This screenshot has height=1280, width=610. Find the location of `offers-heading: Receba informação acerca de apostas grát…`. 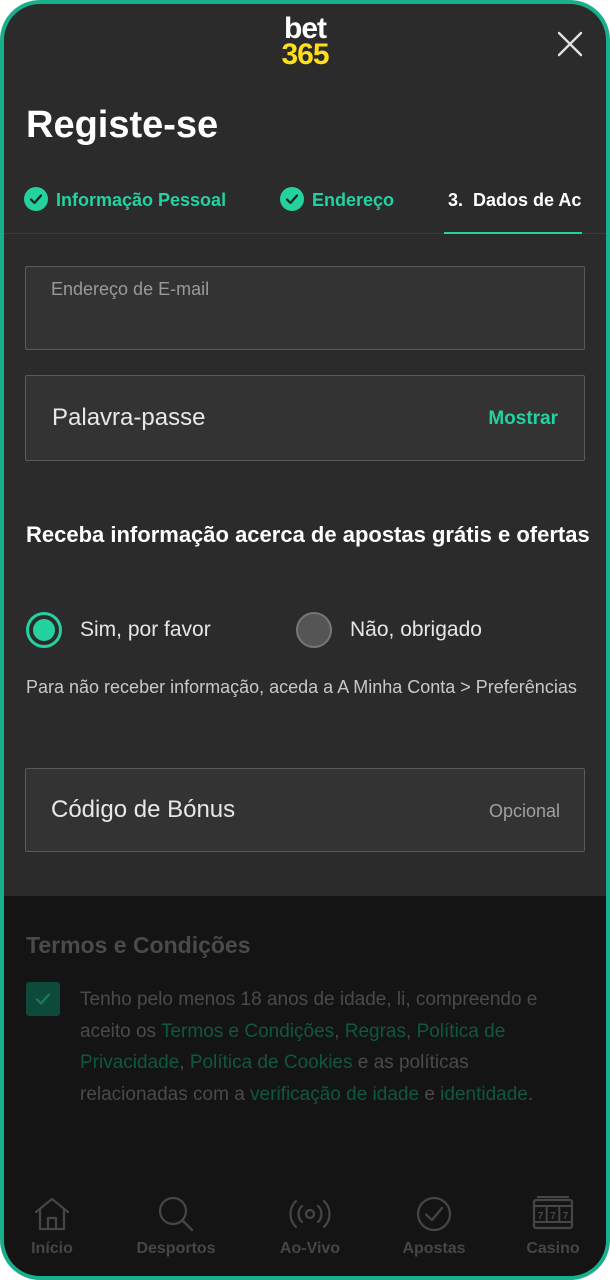

offers-heading: Receba informação acerca de apostas grát… is located at coordinates (308, 534).